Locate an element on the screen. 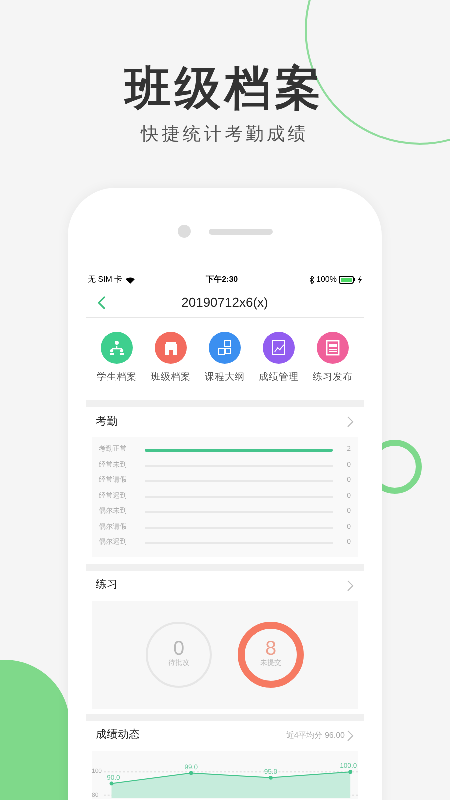 The width and height of the screenshot is (450, 800). back-button is located at coordinates (102, 303).